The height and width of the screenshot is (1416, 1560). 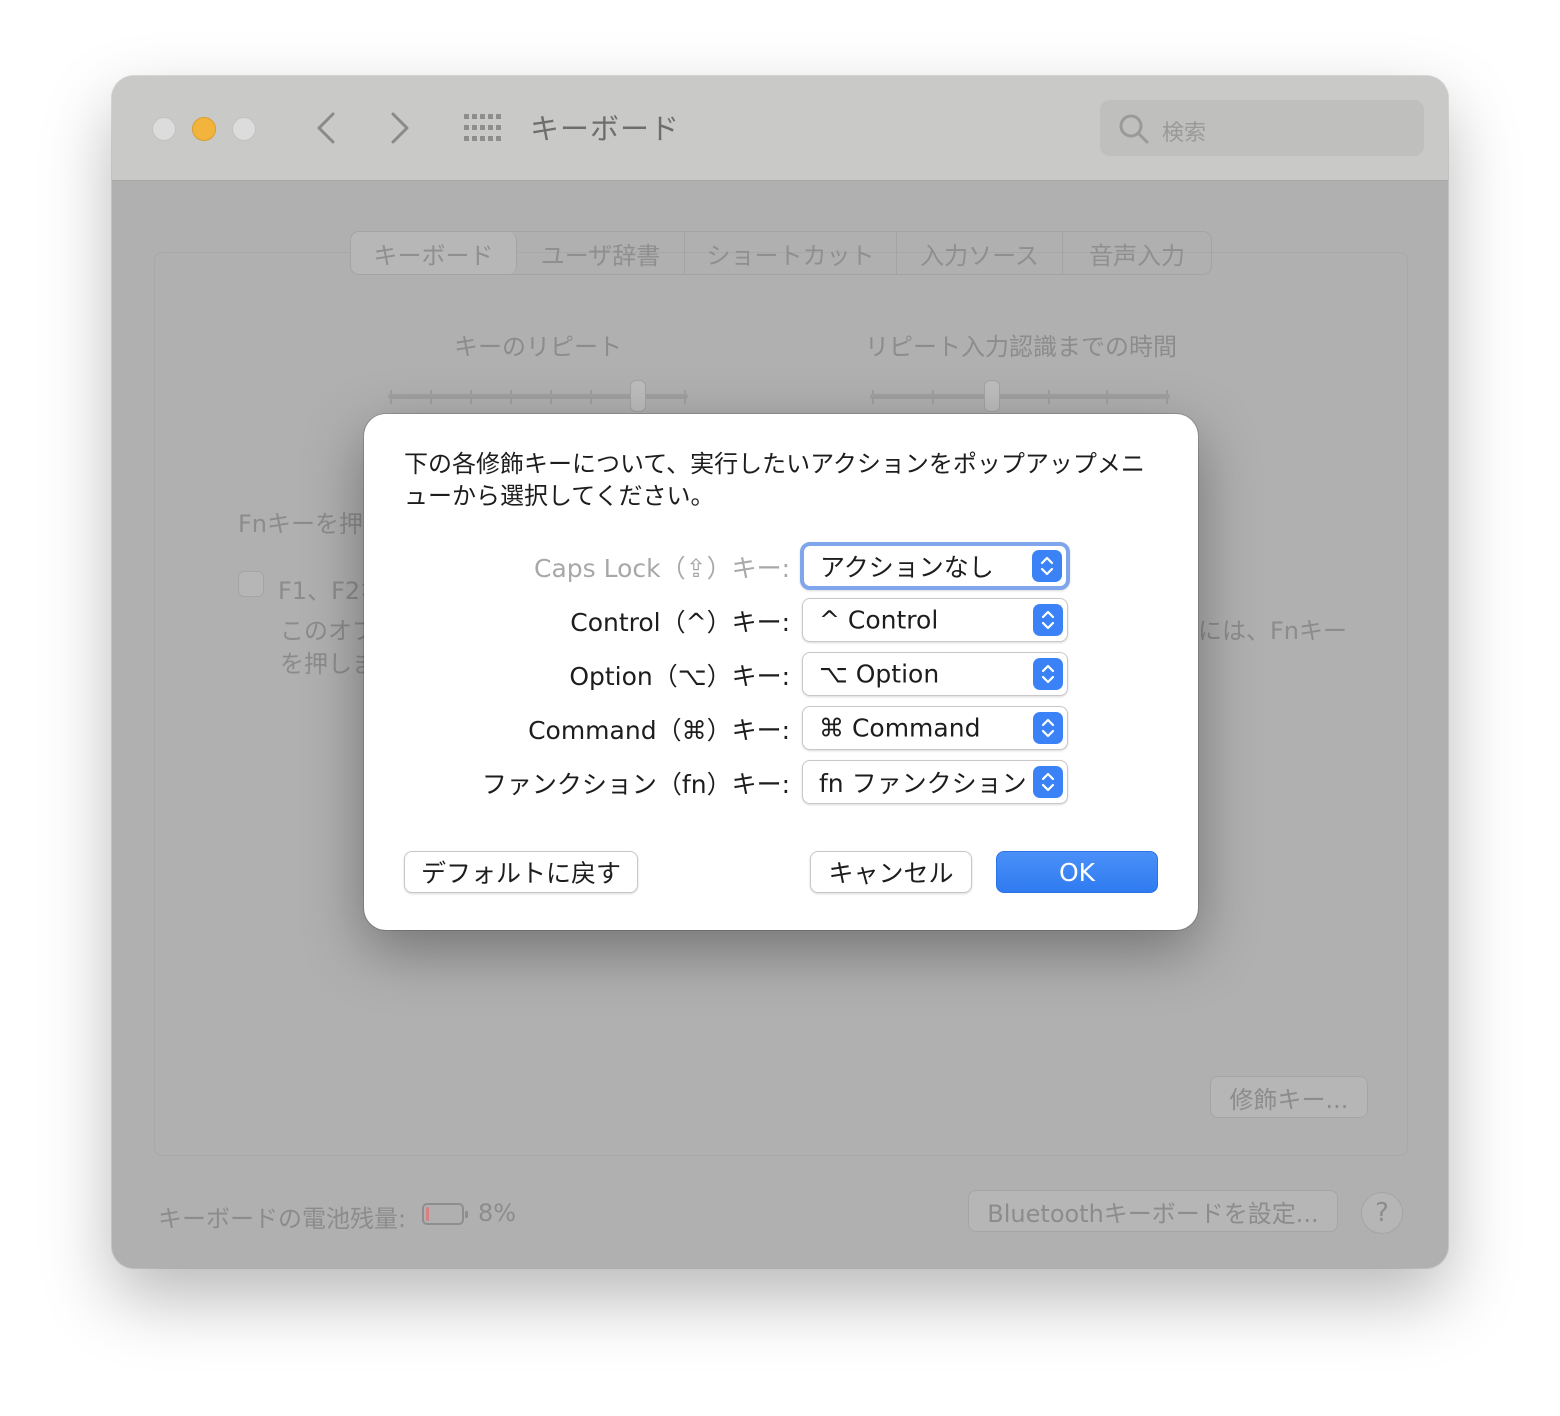 What do you see at coordinates (923, 783) in the screenshot?
I see `function-popup-value: fn ファンクション` at bounding box center [923, 783].